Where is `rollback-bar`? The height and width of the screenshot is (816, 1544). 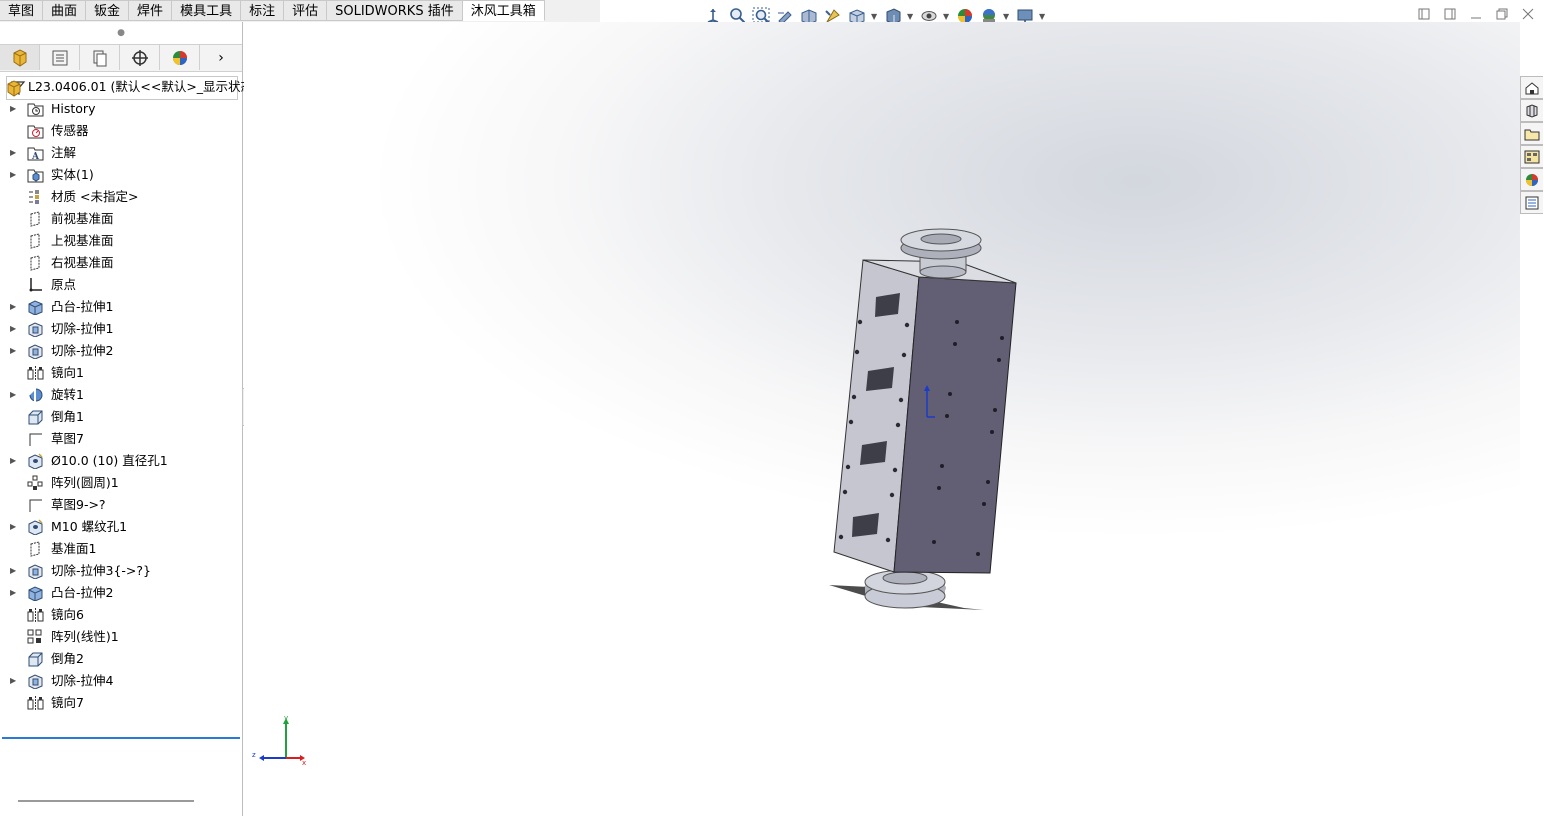 rollback-bar is located at coordinates (121, 738).